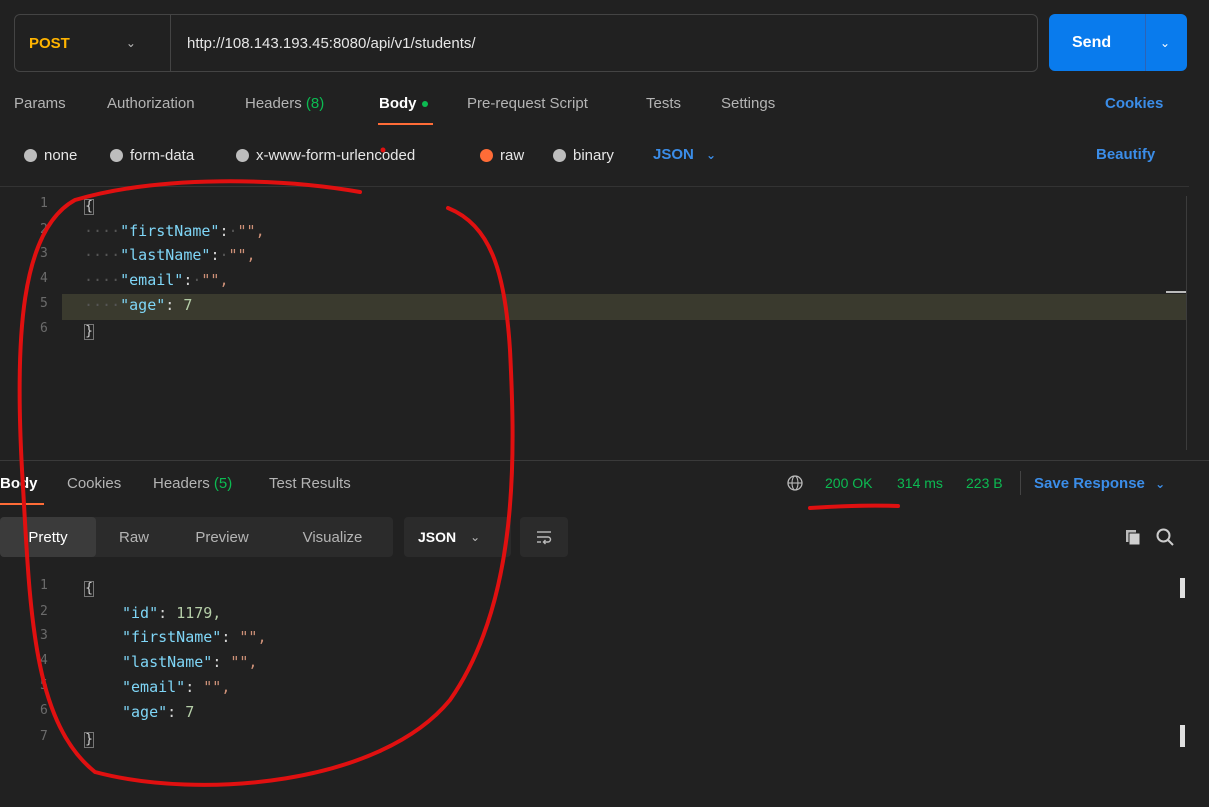  Describe the element at coordinates (383, 150) in the screenshot. I see `annotation-dot` at that location.